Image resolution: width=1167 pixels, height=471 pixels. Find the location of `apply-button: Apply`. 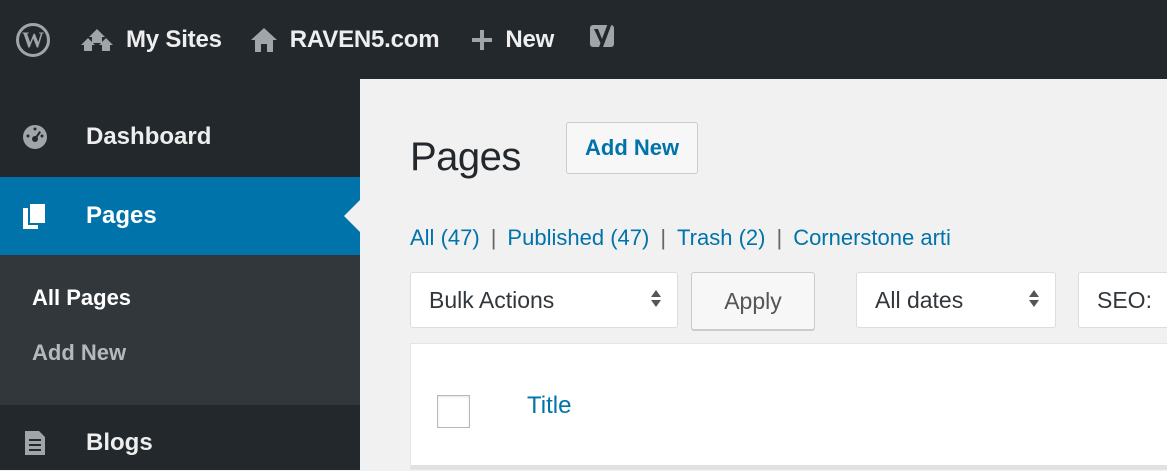

apply-button: Apply is located at coordinates (753, 301).